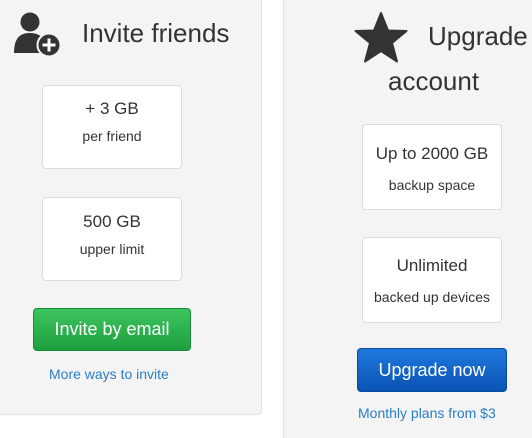  Describe the element at coordinates (112, 108) in the screenshot. I see `card-value: + 3 GB` at that location.